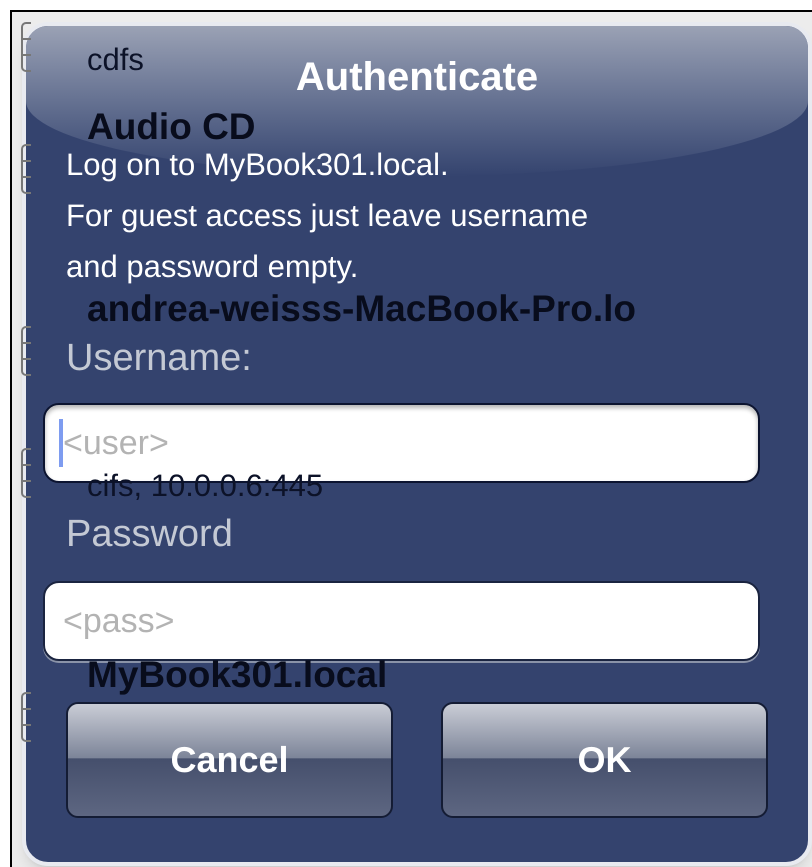  I want to click on field-label: Password, so click(149, 534).